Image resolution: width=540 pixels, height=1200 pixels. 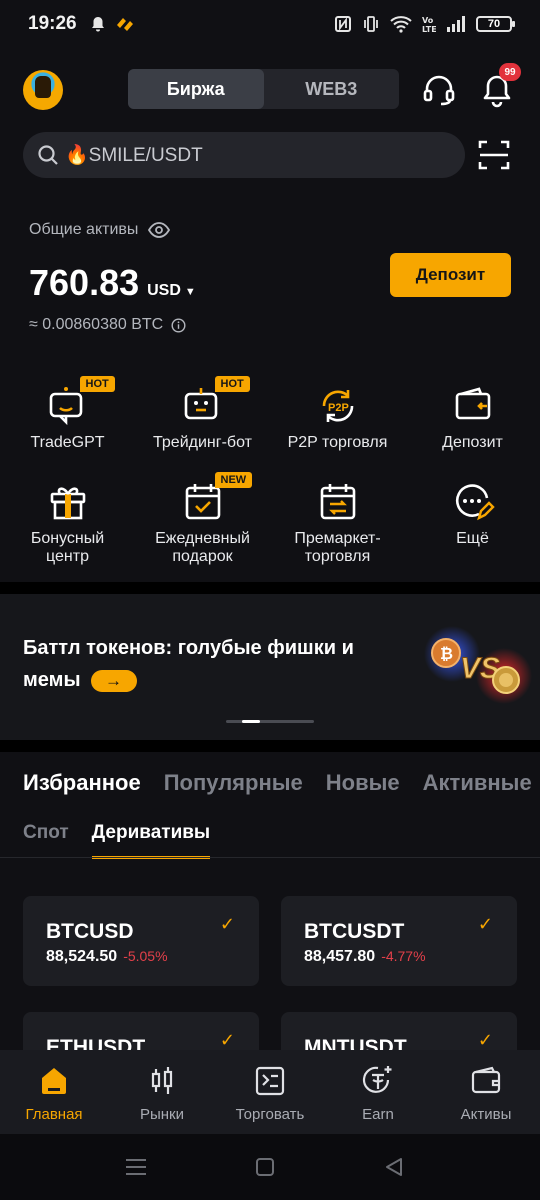 I want to click on earn-tether-icon, so click(x=377, y=1079).